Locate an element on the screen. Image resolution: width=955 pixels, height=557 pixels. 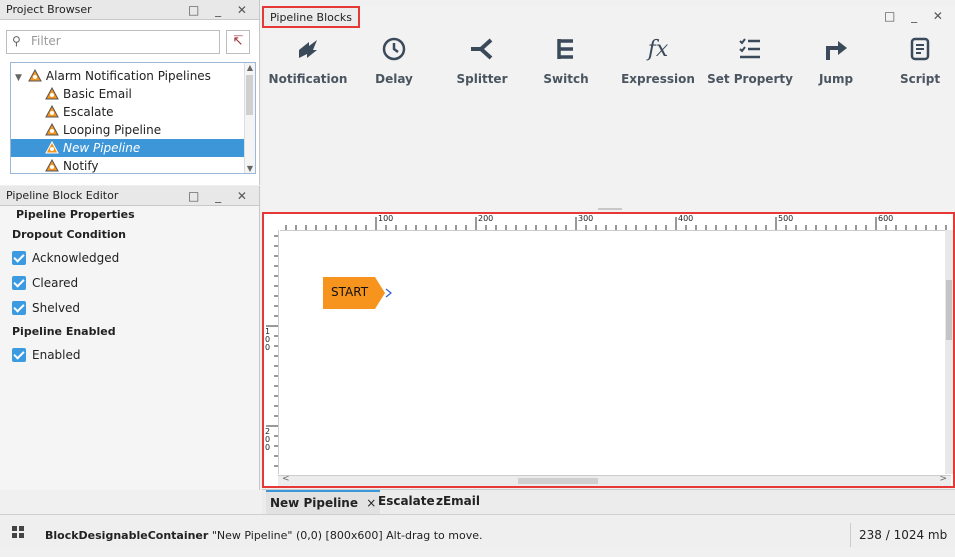
tree-node: Basic Email is located at coordinates (88, 94).